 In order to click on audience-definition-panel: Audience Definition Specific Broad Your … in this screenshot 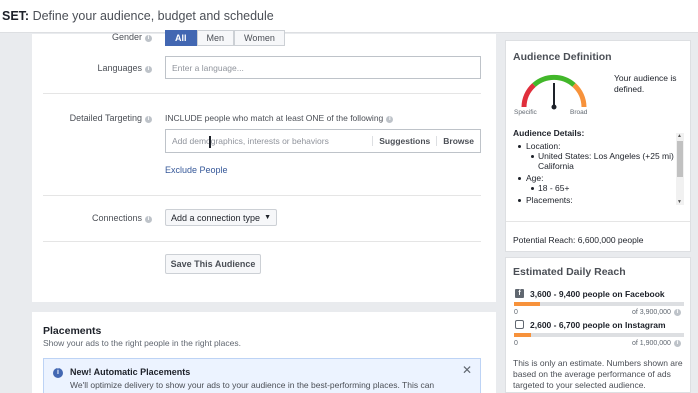, I will do `click(598, 146)`.